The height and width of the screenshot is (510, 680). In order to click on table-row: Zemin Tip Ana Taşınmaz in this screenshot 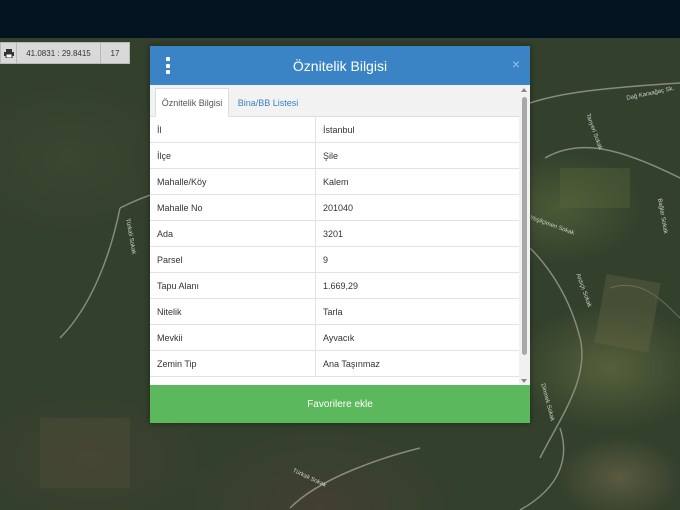, I will do `click(334, 364)`.